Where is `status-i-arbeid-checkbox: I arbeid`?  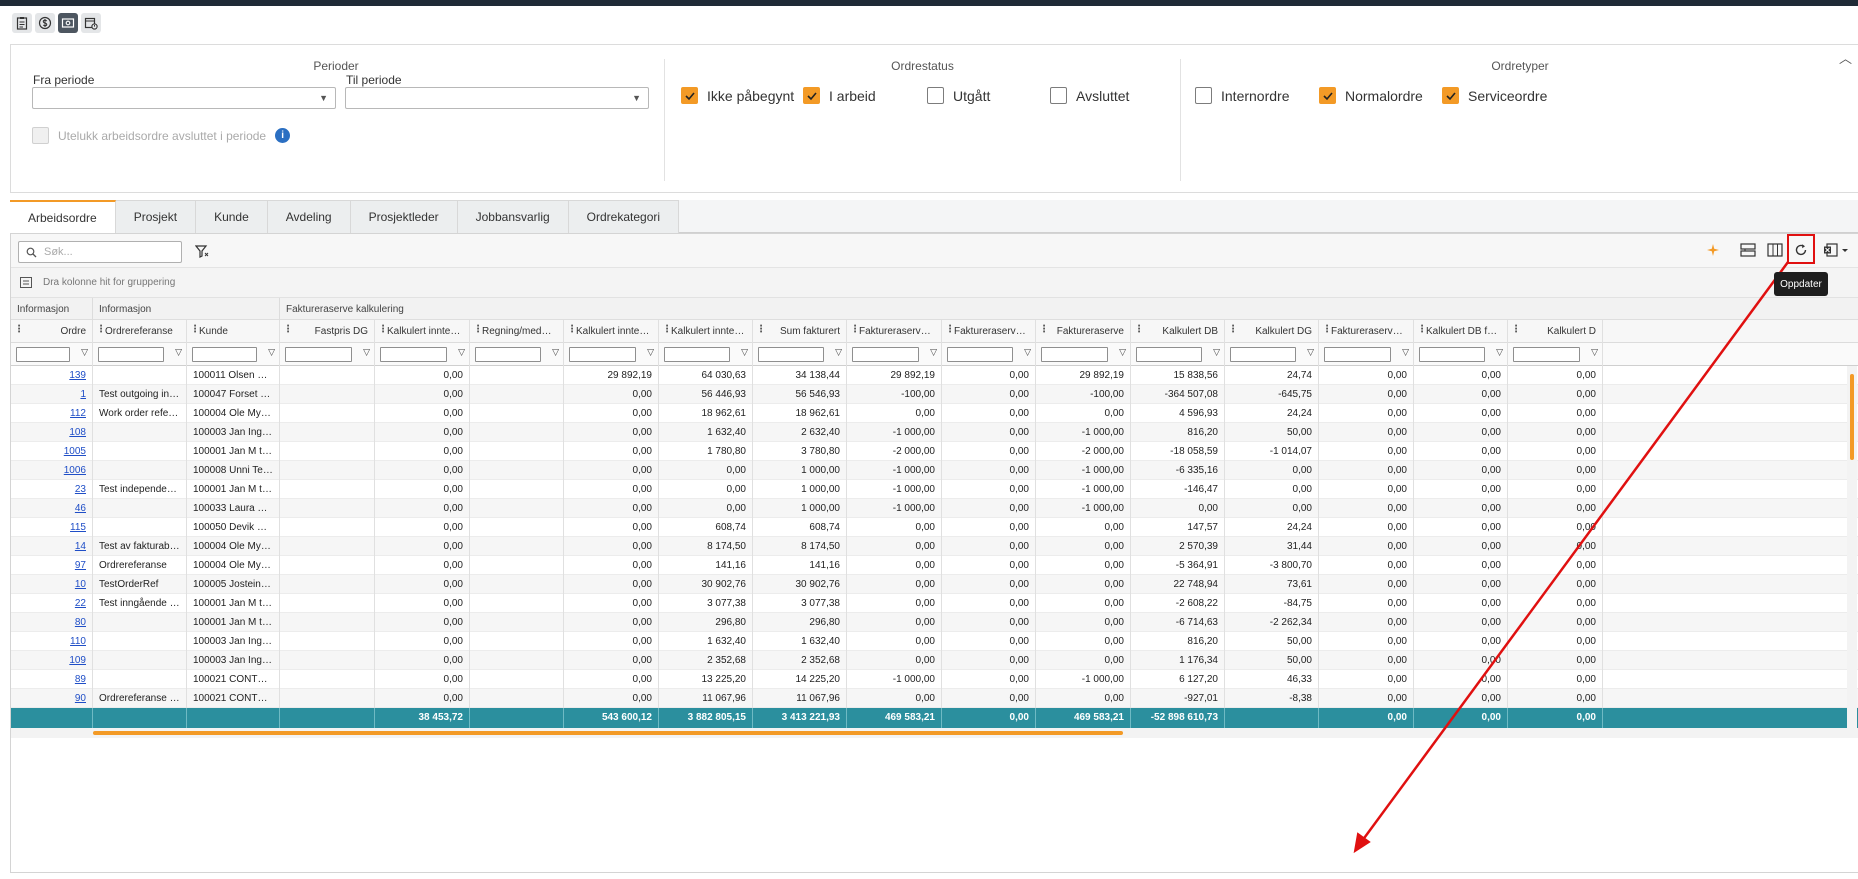
status-i-arbeid-checkbox: I arbeid is located at coordinates (839, 95).